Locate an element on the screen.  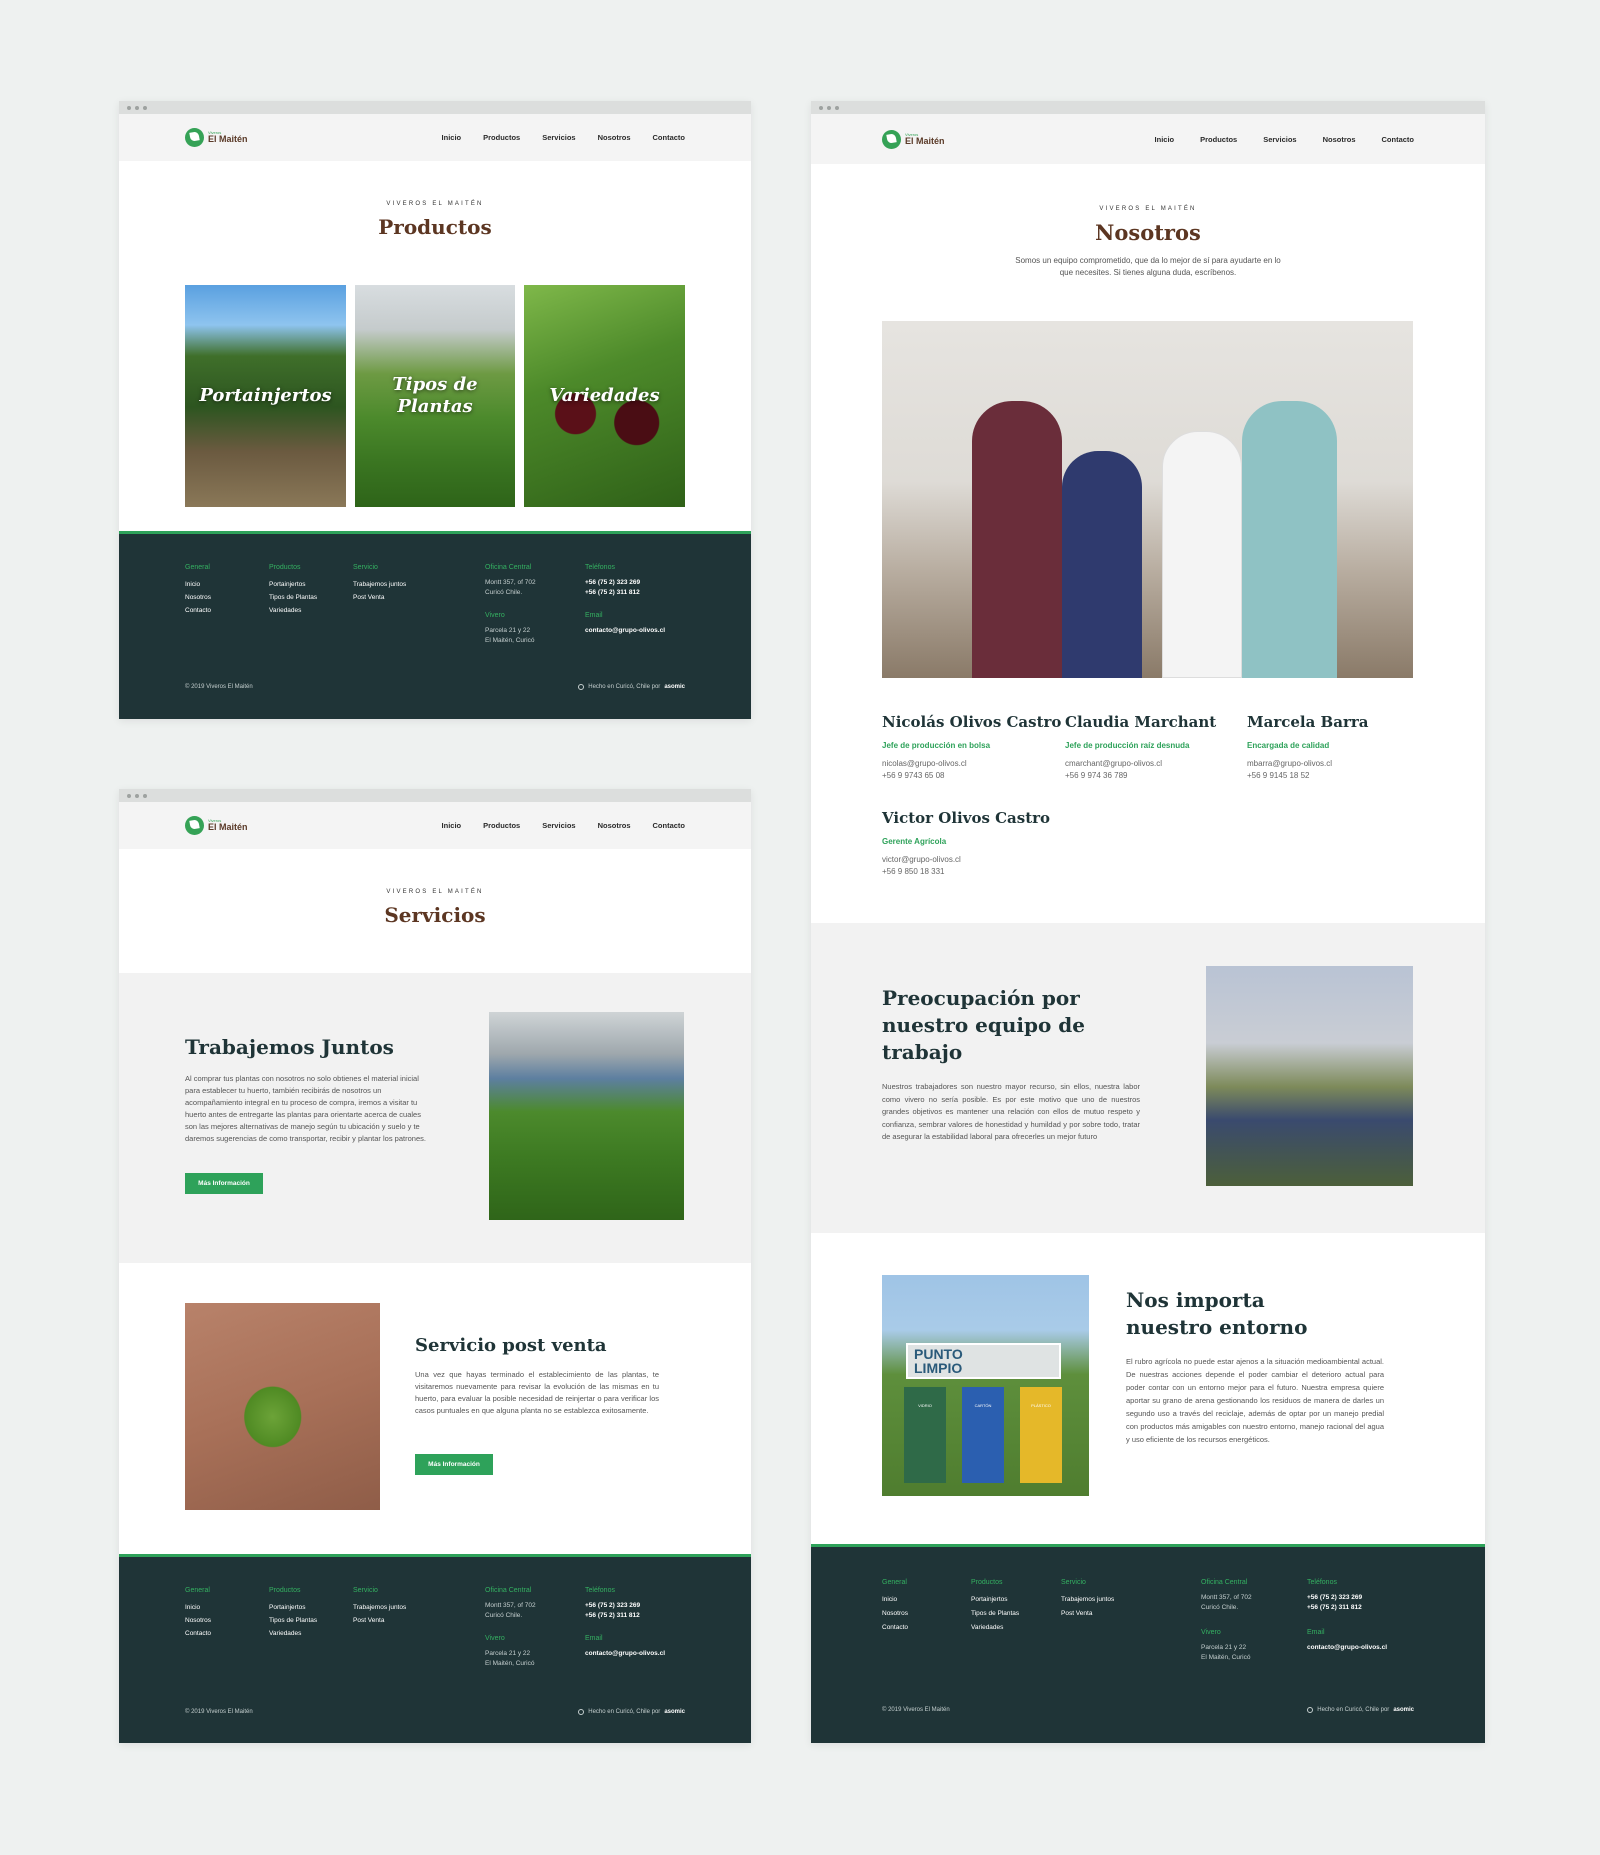
footer-made-text: Hecho en Curicó, Chile por is located at coordinates (1353, 1710).